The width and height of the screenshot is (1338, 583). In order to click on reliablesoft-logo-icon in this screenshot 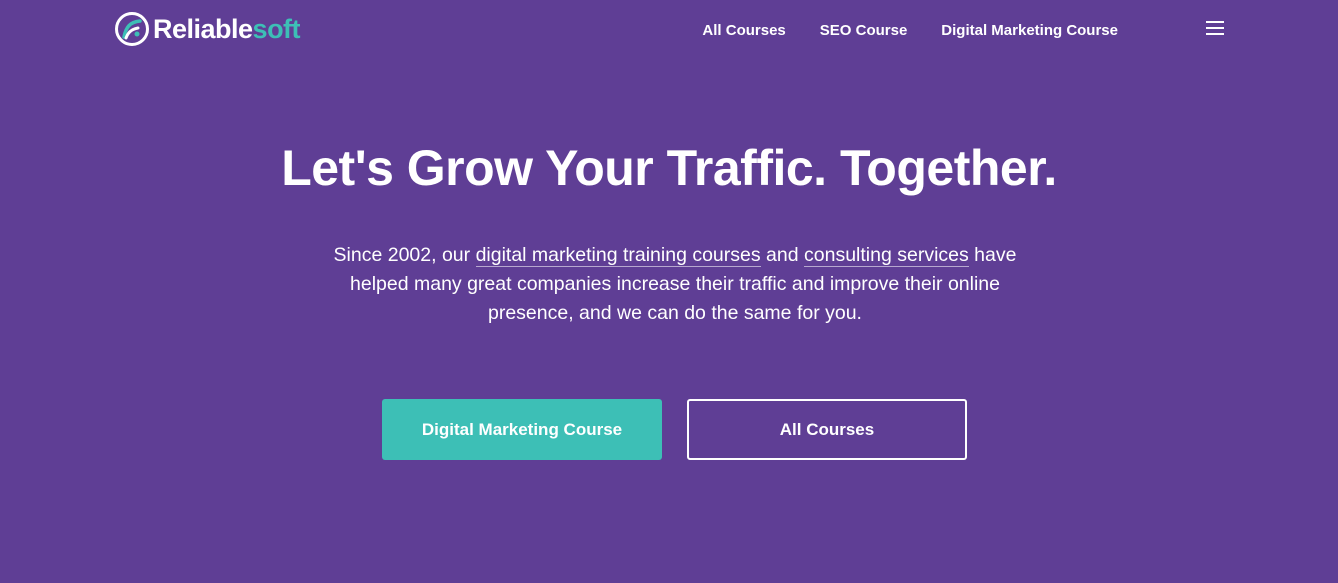, I will do `click(132, 29)`.